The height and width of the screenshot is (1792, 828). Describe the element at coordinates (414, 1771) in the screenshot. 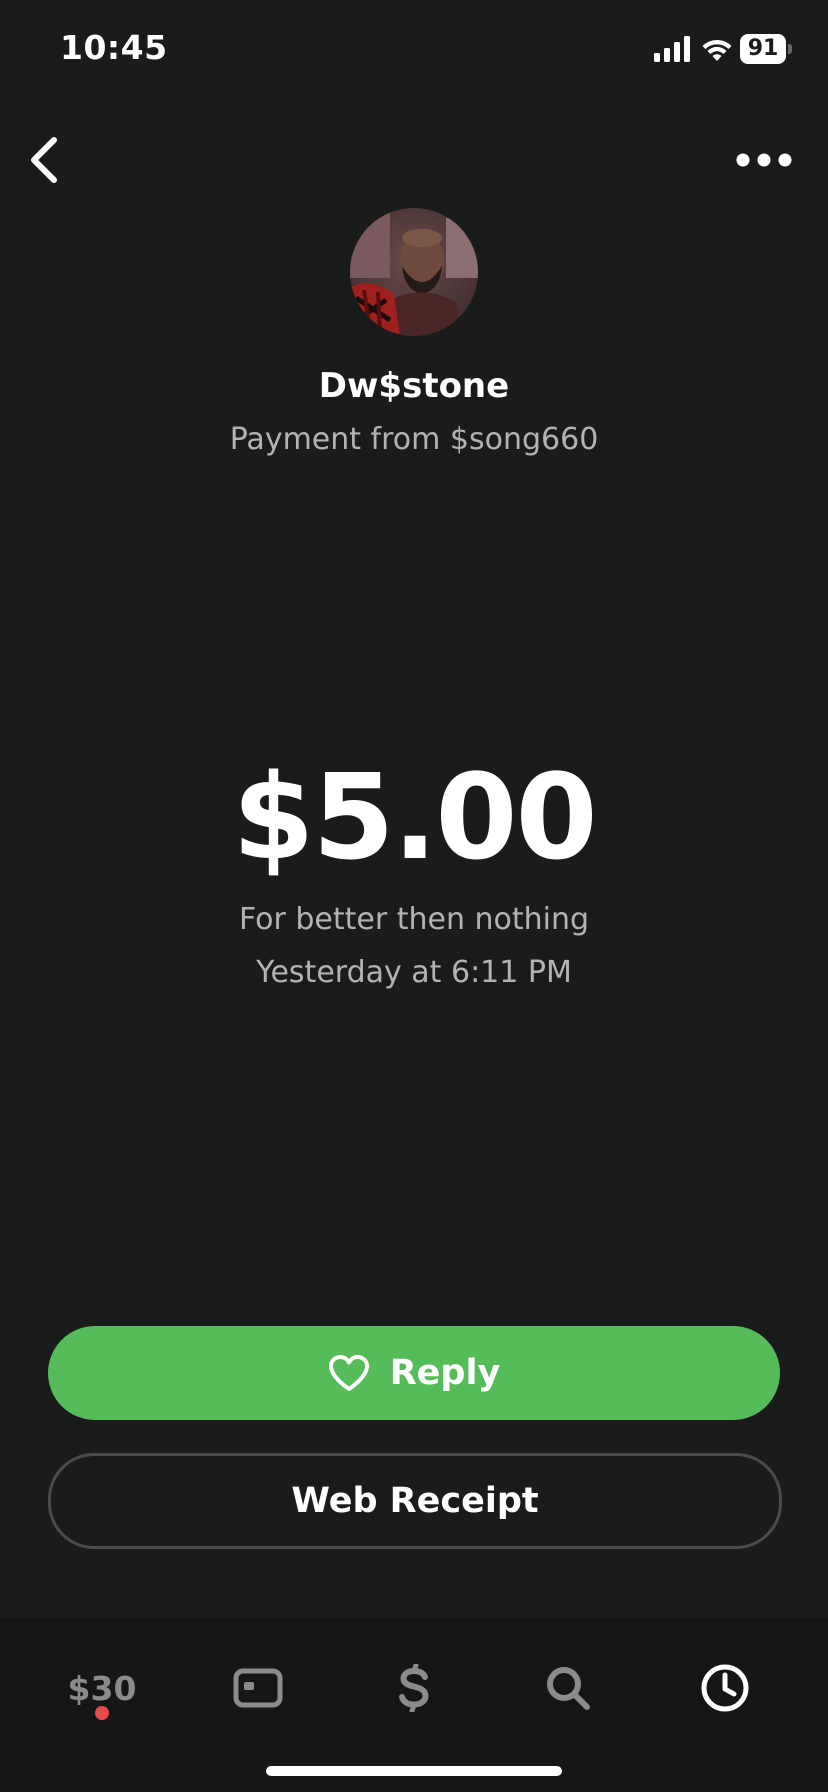

I see `home-indicator` at that location.